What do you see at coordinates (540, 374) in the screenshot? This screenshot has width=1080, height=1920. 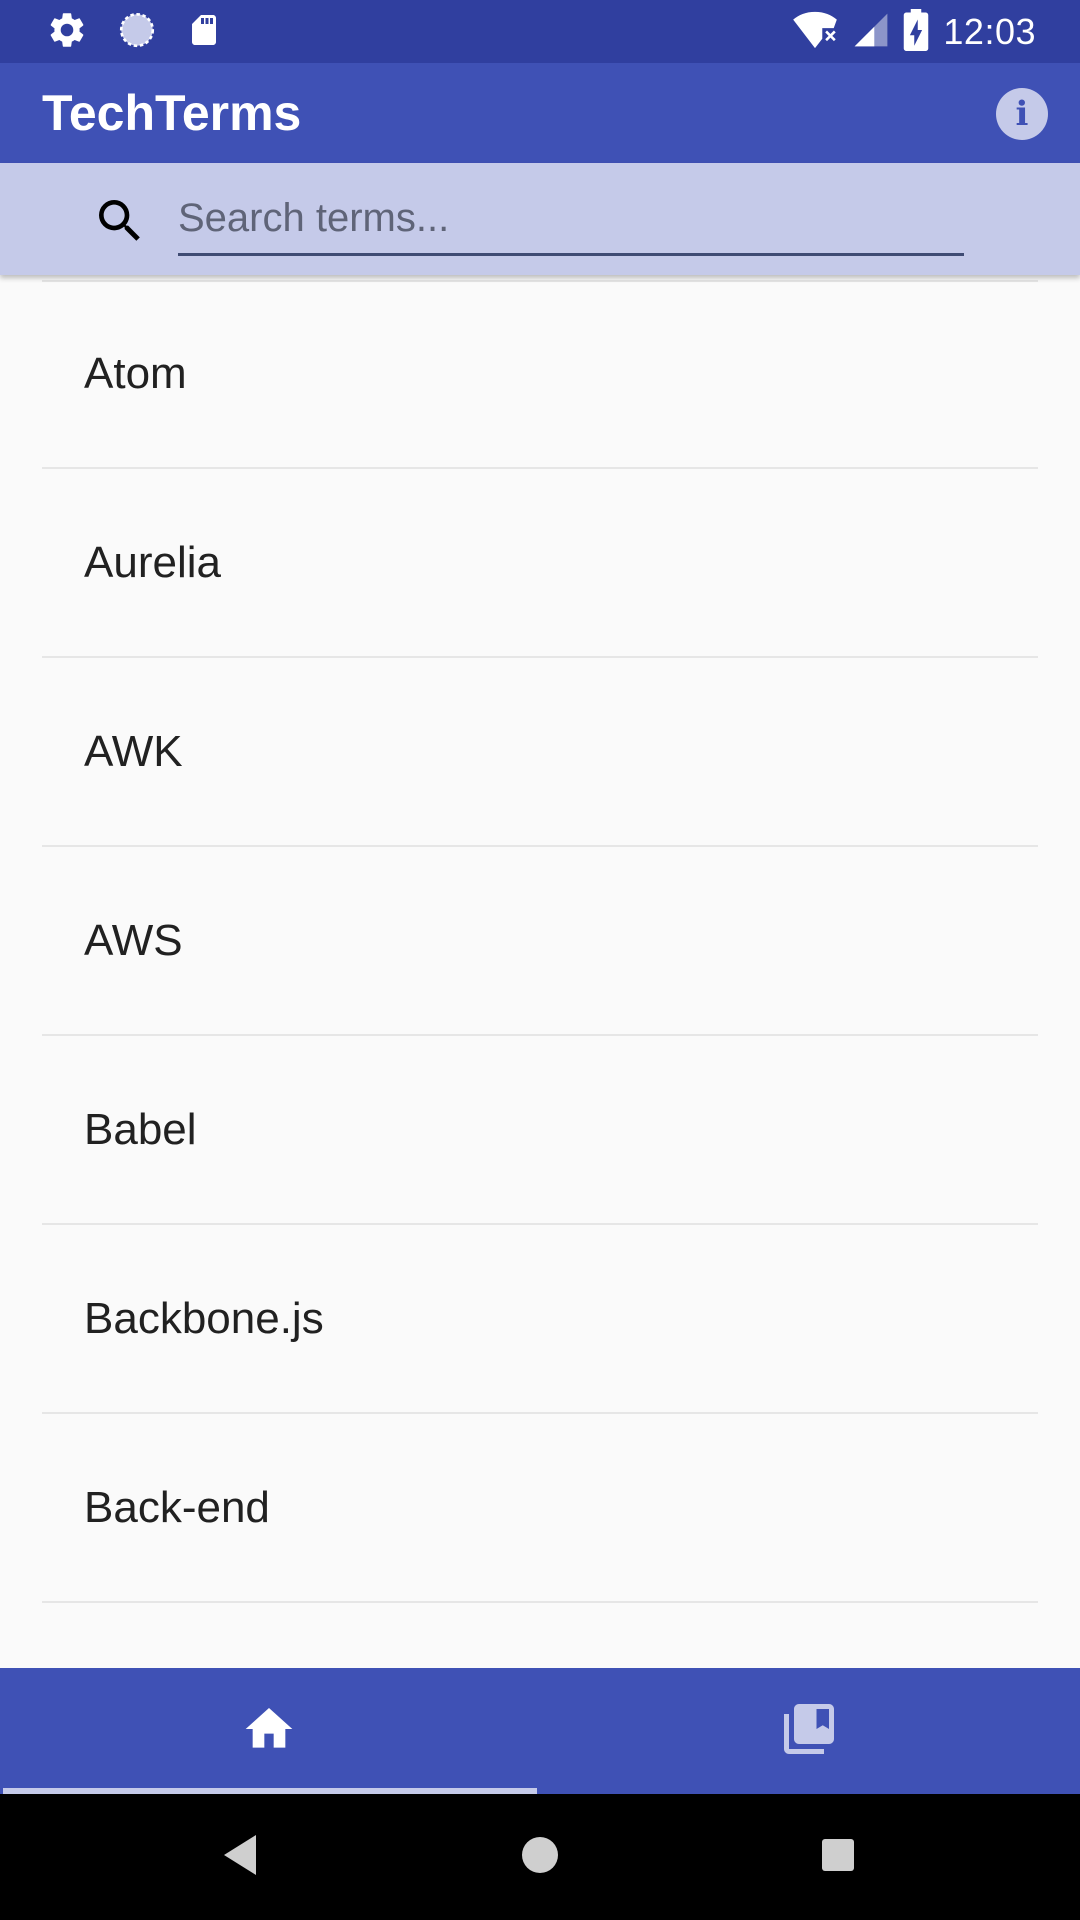 I see `list-item: Atom` at bounding box center [540, 374].